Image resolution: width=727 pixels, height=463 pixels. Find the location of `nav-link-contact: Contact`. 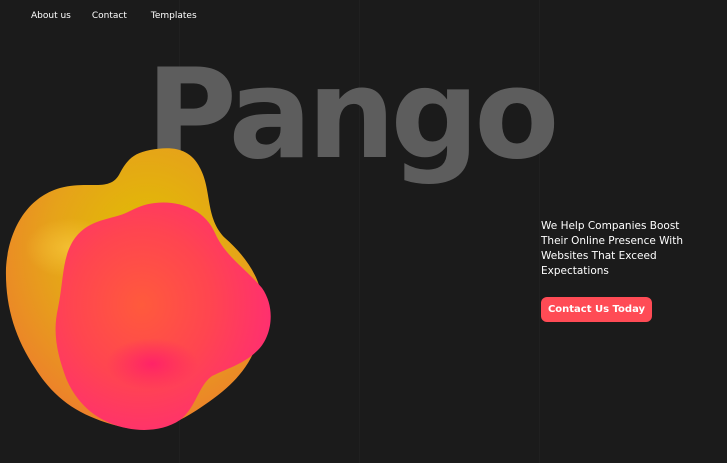

nav-link-contact: Contact is located at coordinates (109, 16).